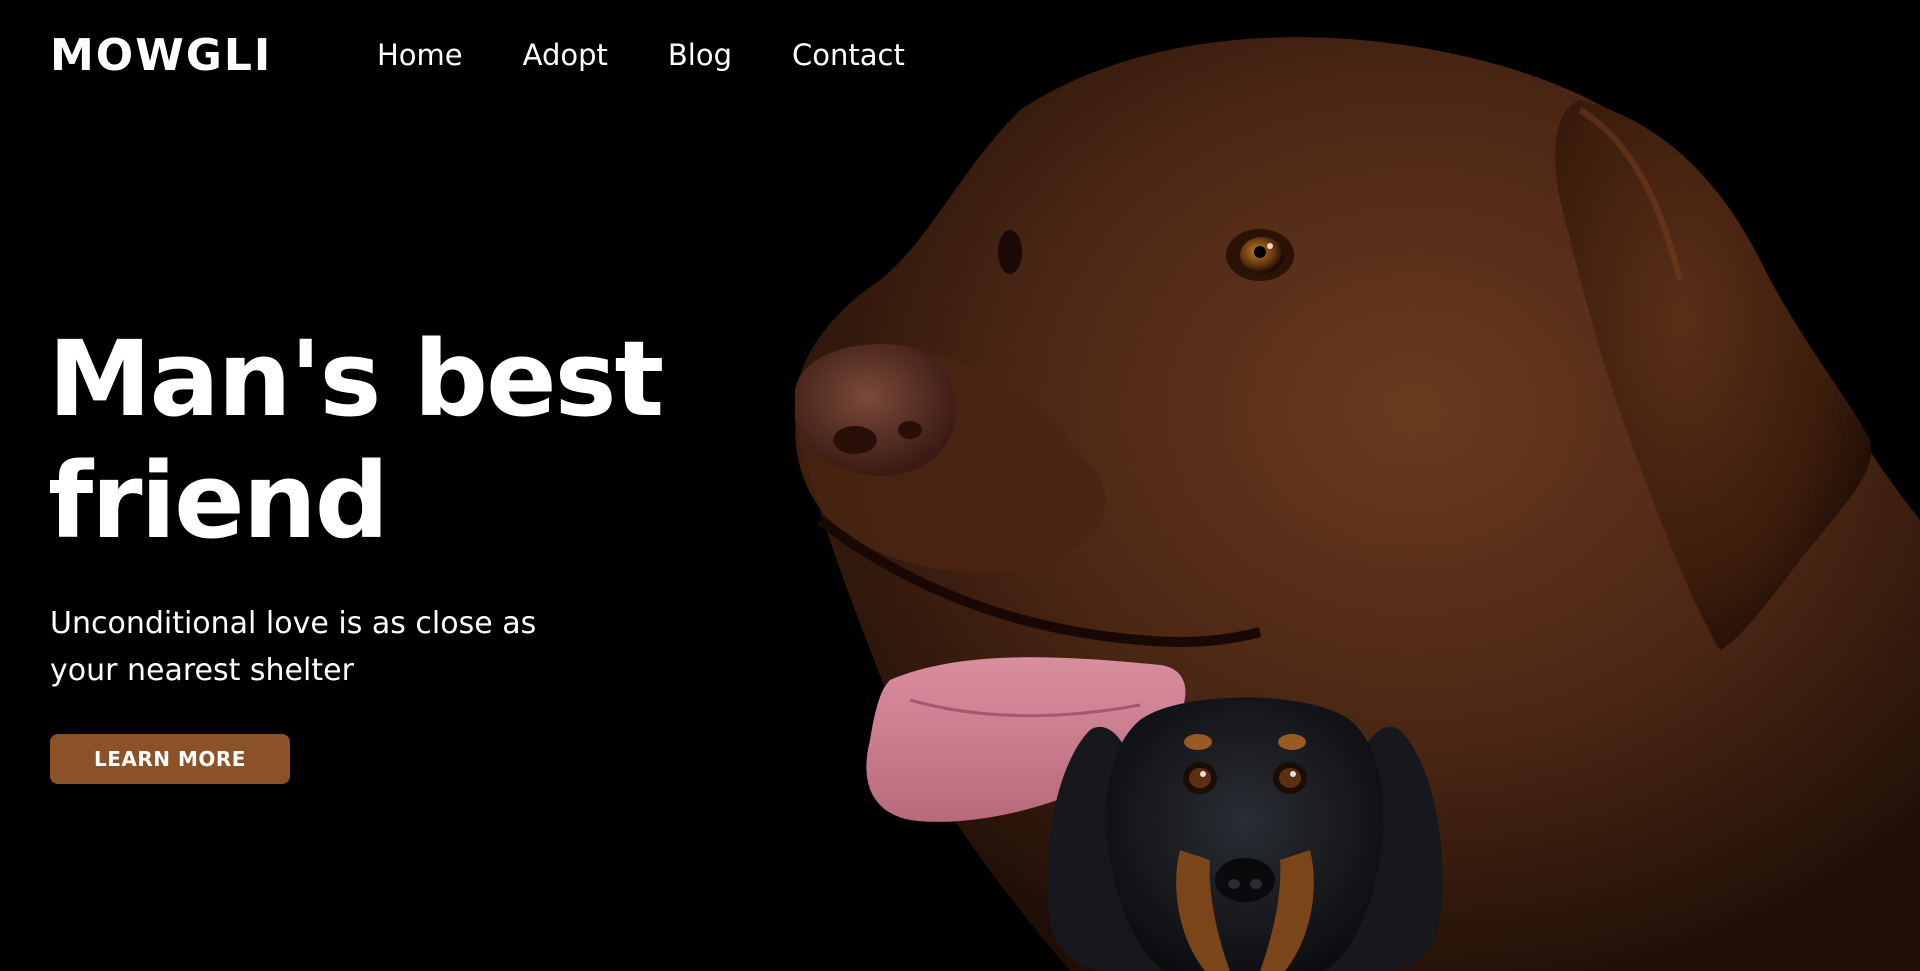 The width and height of the screenshot is (1920, 971). I want to click on site-logo: MOWGLI, so click(161, 56).